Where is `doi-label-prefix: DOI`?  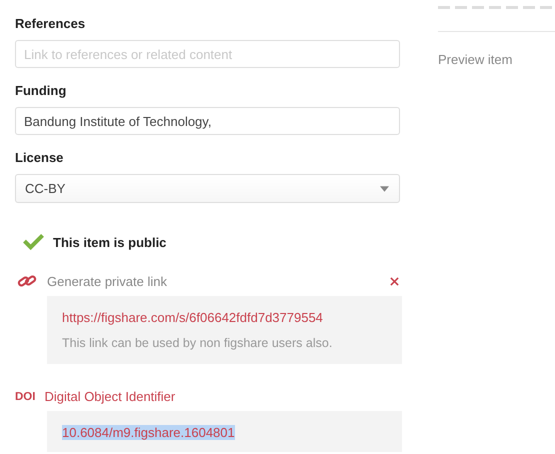
doi-label-prefix: DOI is located at coordinates (25, 396).